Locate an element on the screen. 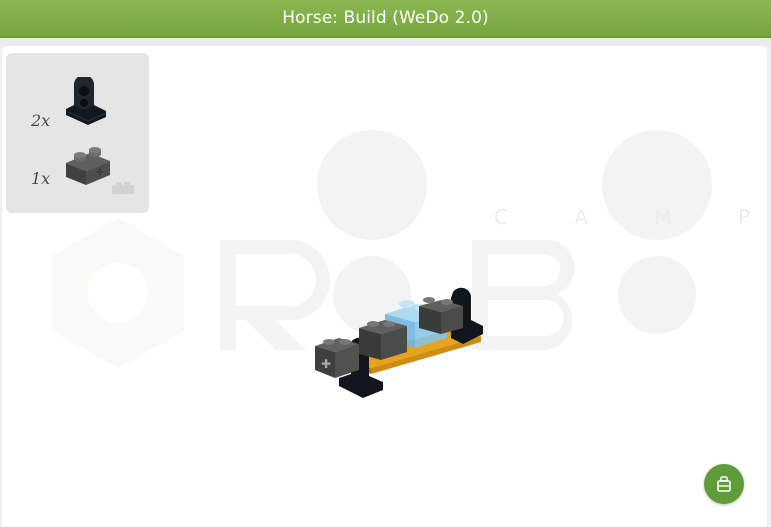 Image resolution: width=771 pixels, height=527 pixels. small-brick-icon is located at coordinates (123, 188).